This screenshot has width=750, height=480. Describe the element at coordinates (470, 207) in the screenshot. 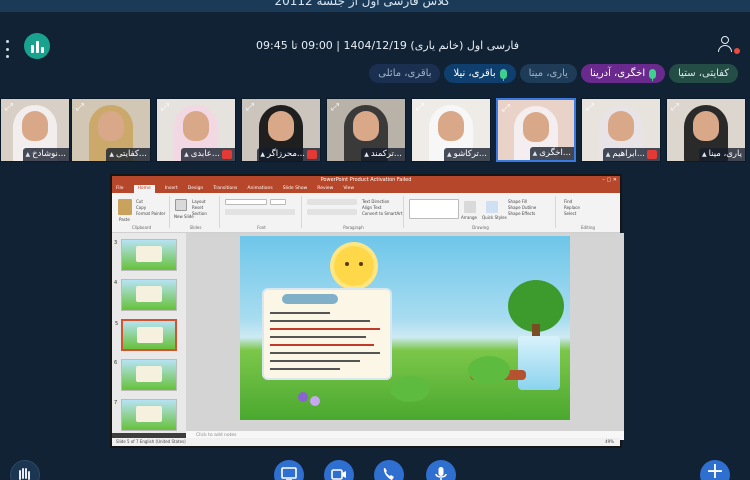

I see `arrange-icon` at that location.